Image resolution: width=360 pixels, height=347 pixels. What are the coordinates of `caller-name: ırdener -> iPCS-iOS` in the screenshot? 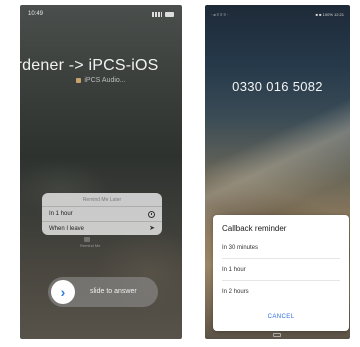 It's located at (89, 65).